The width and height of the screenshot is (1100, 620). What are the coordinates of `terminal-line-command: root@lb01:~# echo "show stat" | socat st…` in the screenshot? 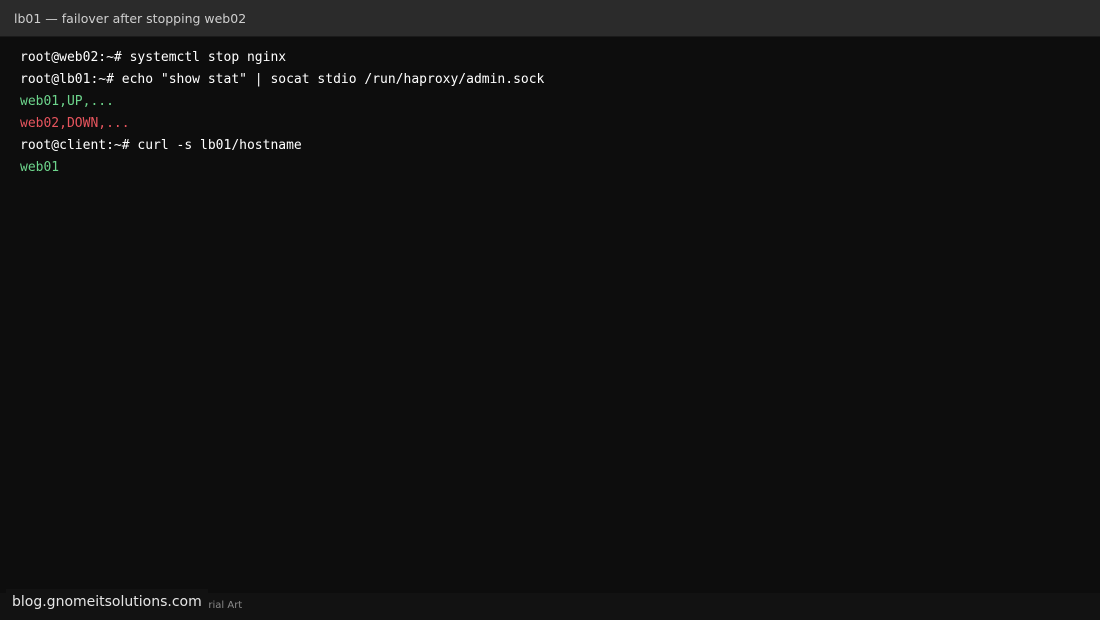 It's located at (282, 79).